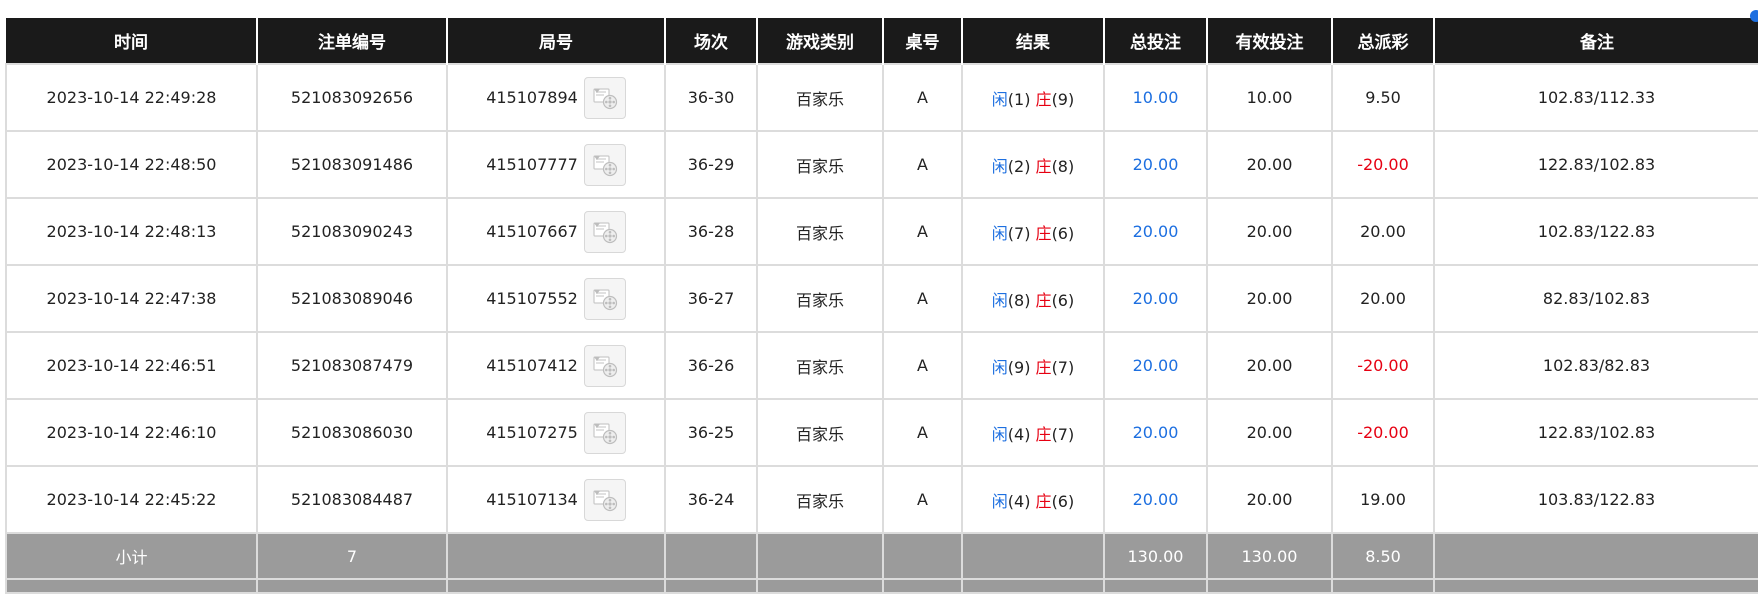  Describe the element at coordinates (1754, 16) in the screenshot. I see `corner-tab` at that location.